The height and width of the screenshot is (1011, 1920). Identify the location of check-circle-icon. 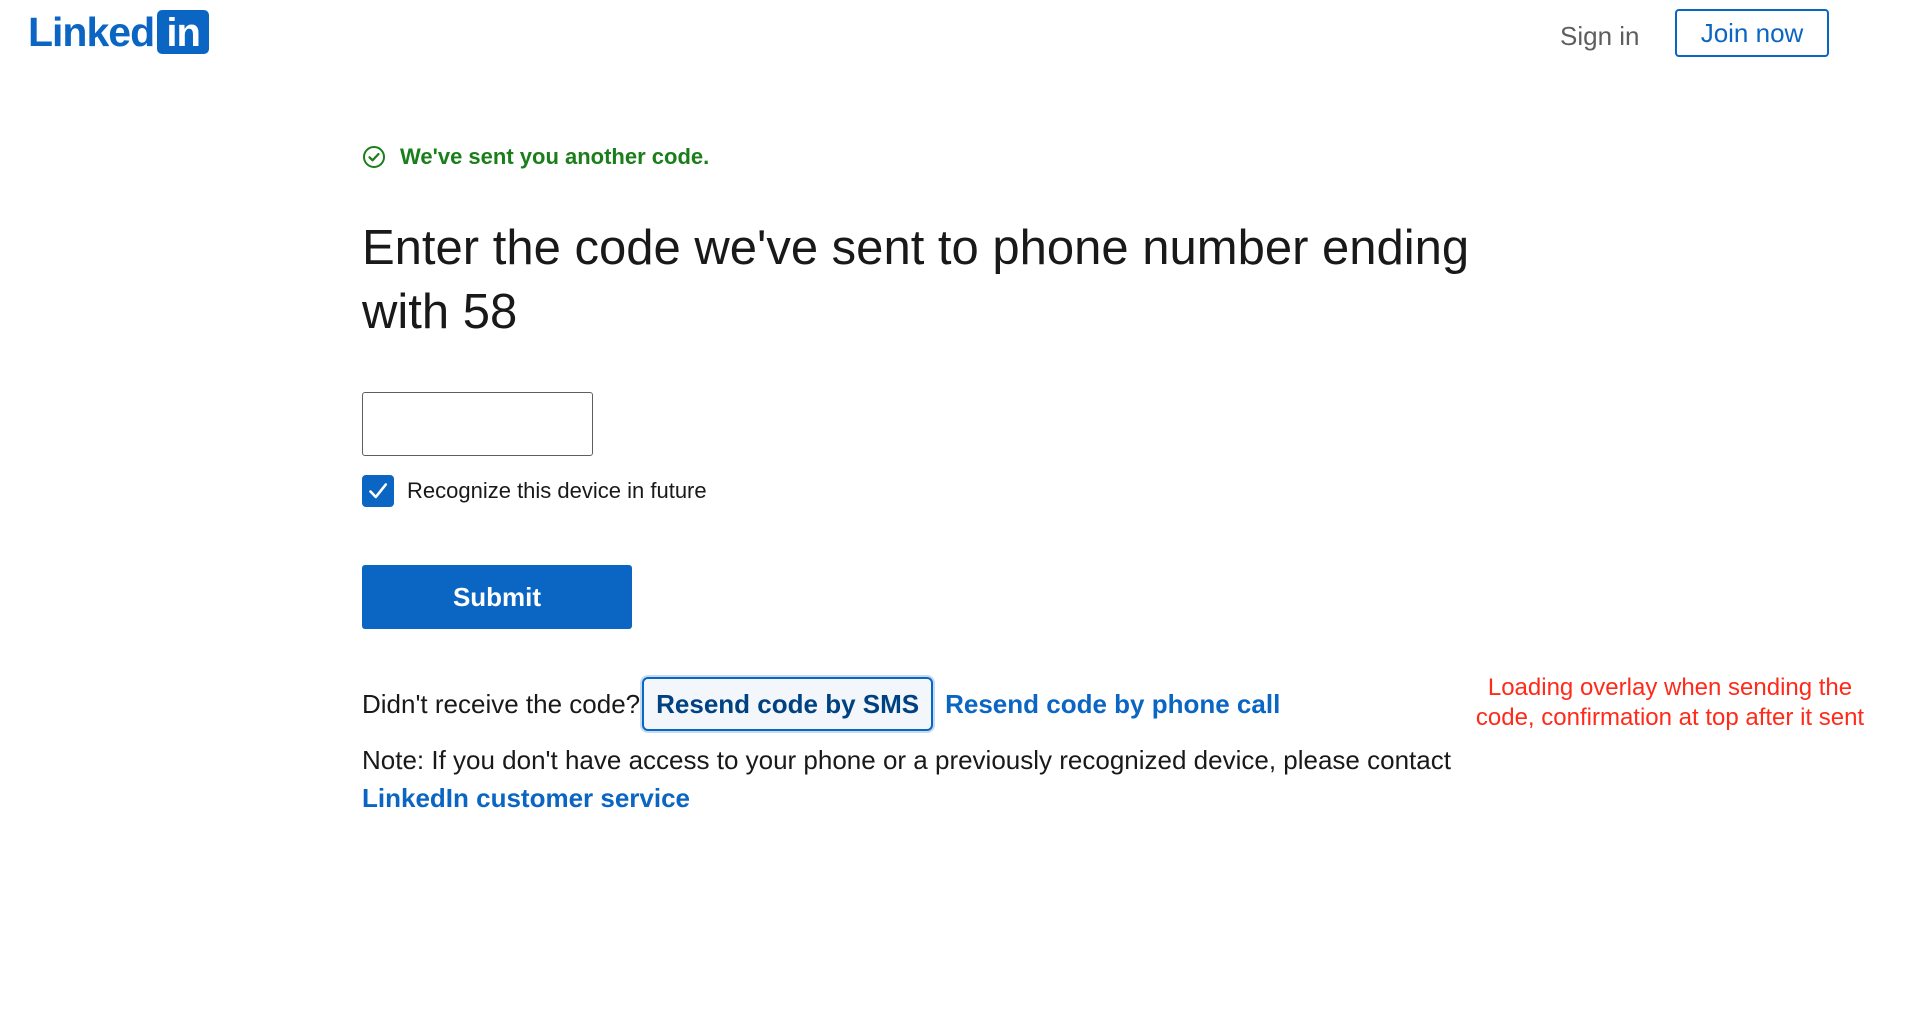
(374, 157).